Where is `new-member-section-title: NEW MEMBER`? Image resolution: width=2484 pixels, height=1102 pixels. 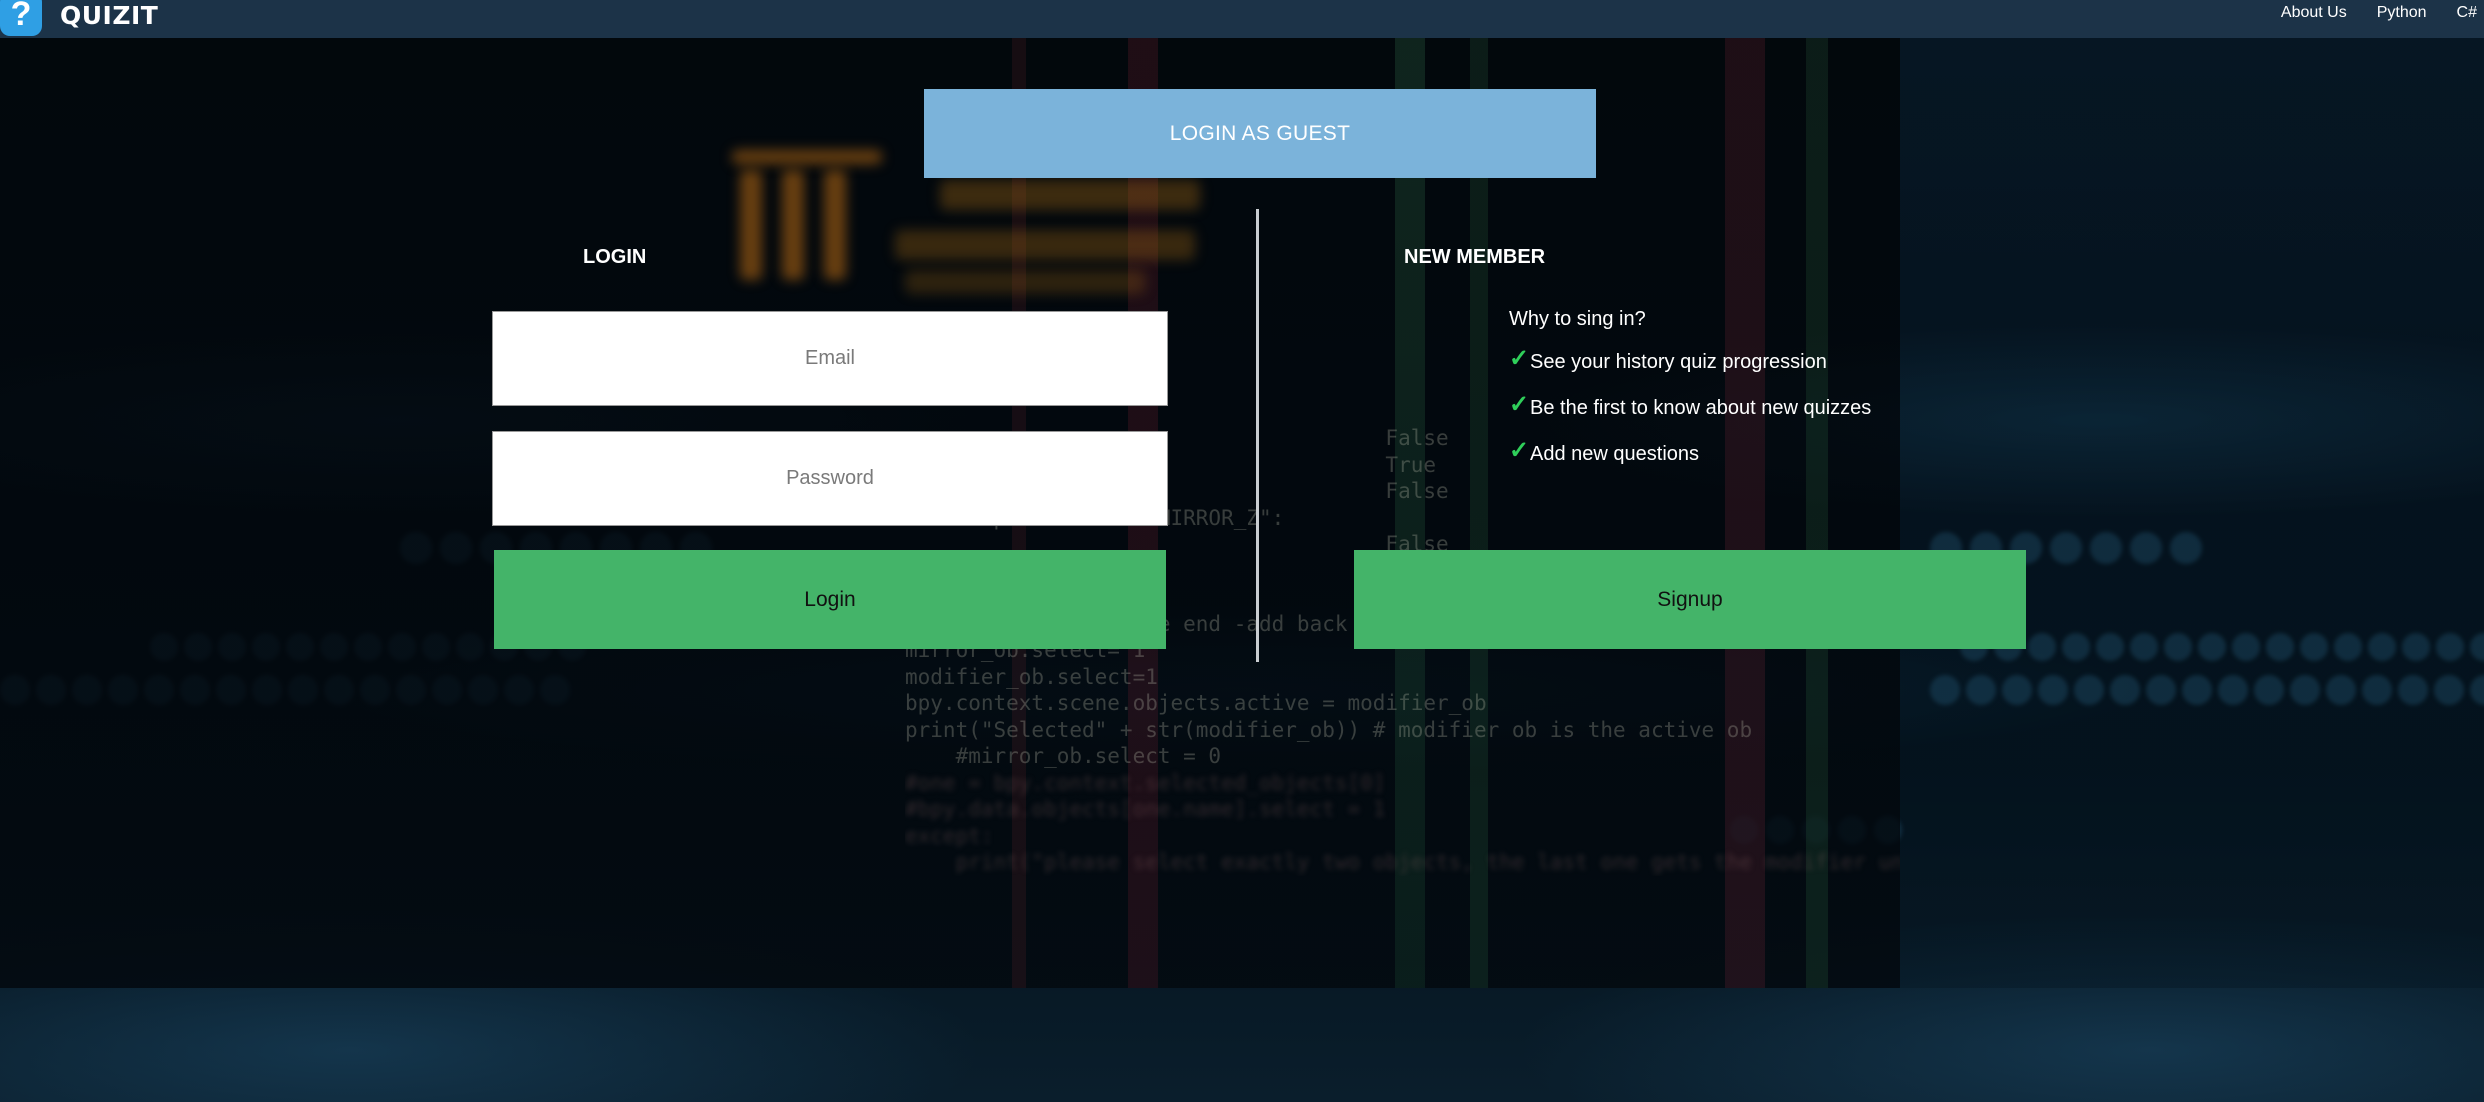
new-member-section-title: NEW MEMBER is located at coordinates (1475, 257).